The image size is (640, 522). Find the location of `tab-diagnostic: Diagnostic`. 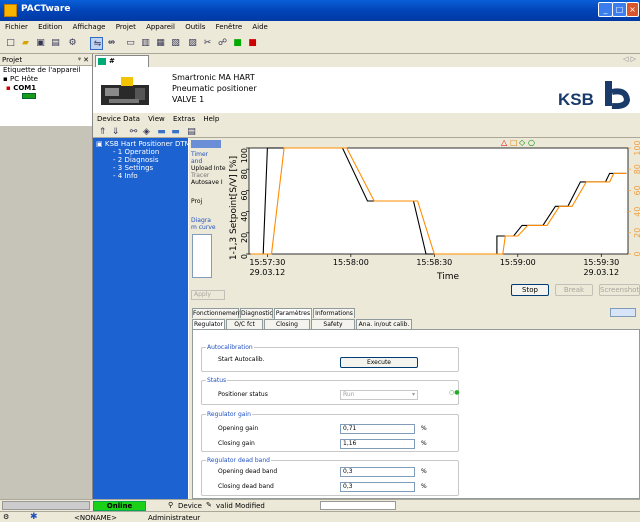

tab-diagnostic: Diagnostic is located at coordinates (256, 313).